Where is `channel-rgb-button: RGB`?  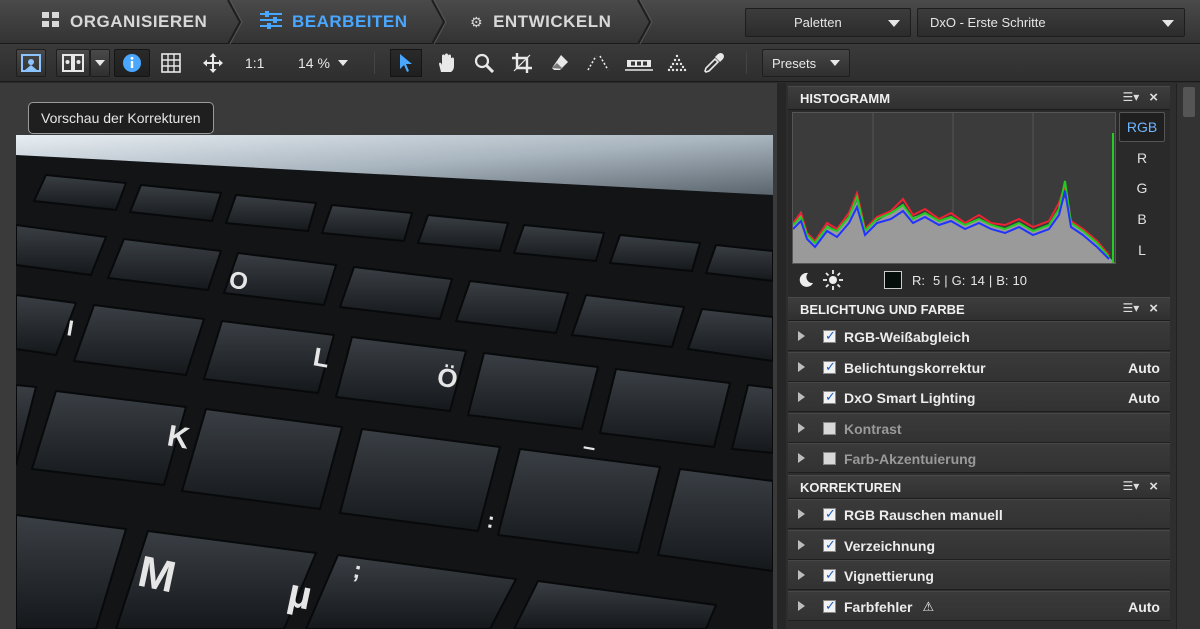
channel-rgb-button: RGB is located at coordinates (1142, 127).